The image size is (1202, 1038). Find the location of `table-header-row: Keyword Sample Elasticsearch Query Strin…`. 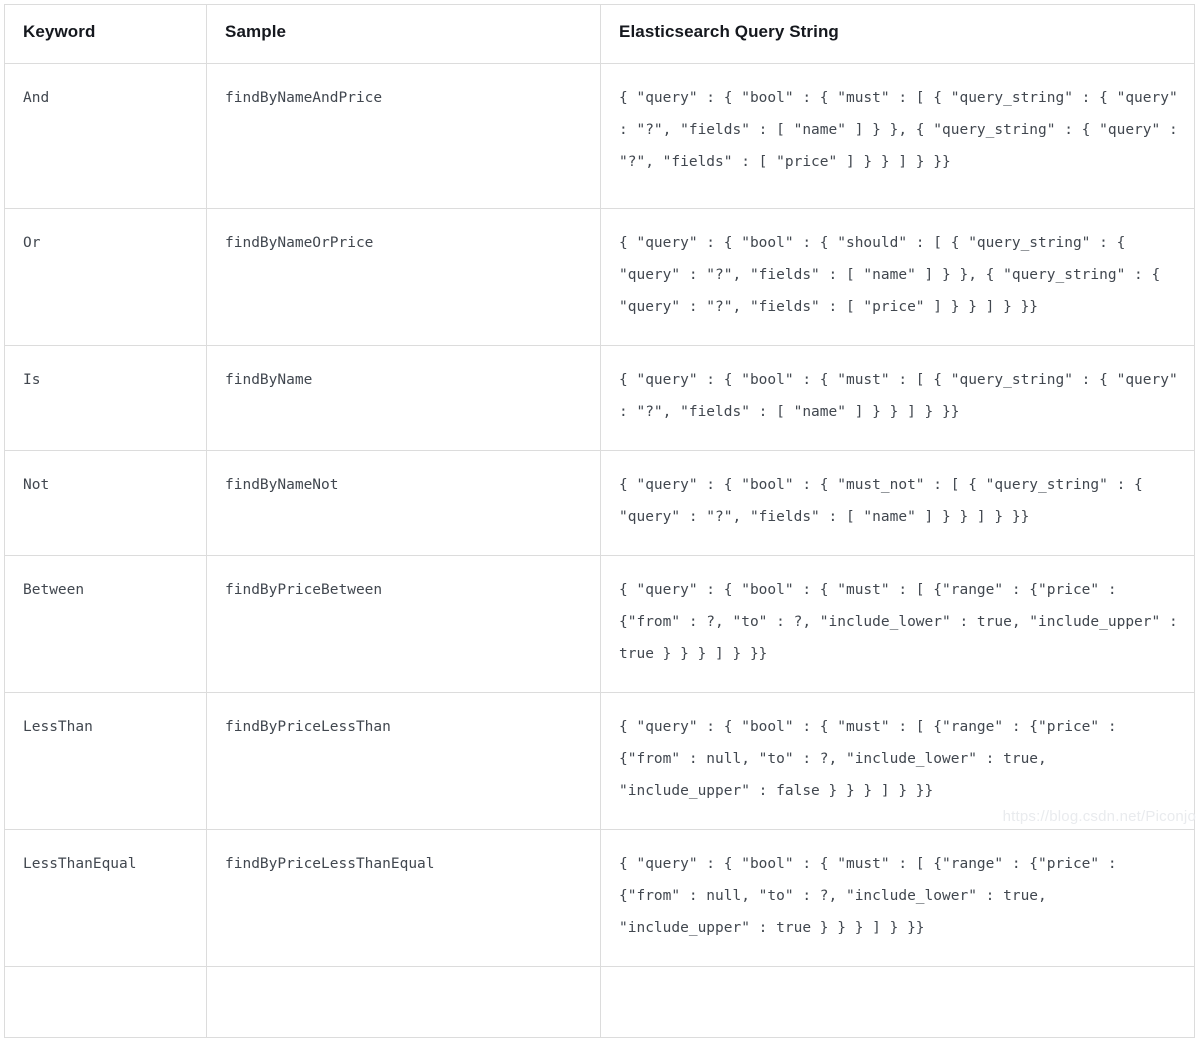

table-header-row: Keyword Sample Elasticsearch Query Strin… is located at coordinates (599, 34).